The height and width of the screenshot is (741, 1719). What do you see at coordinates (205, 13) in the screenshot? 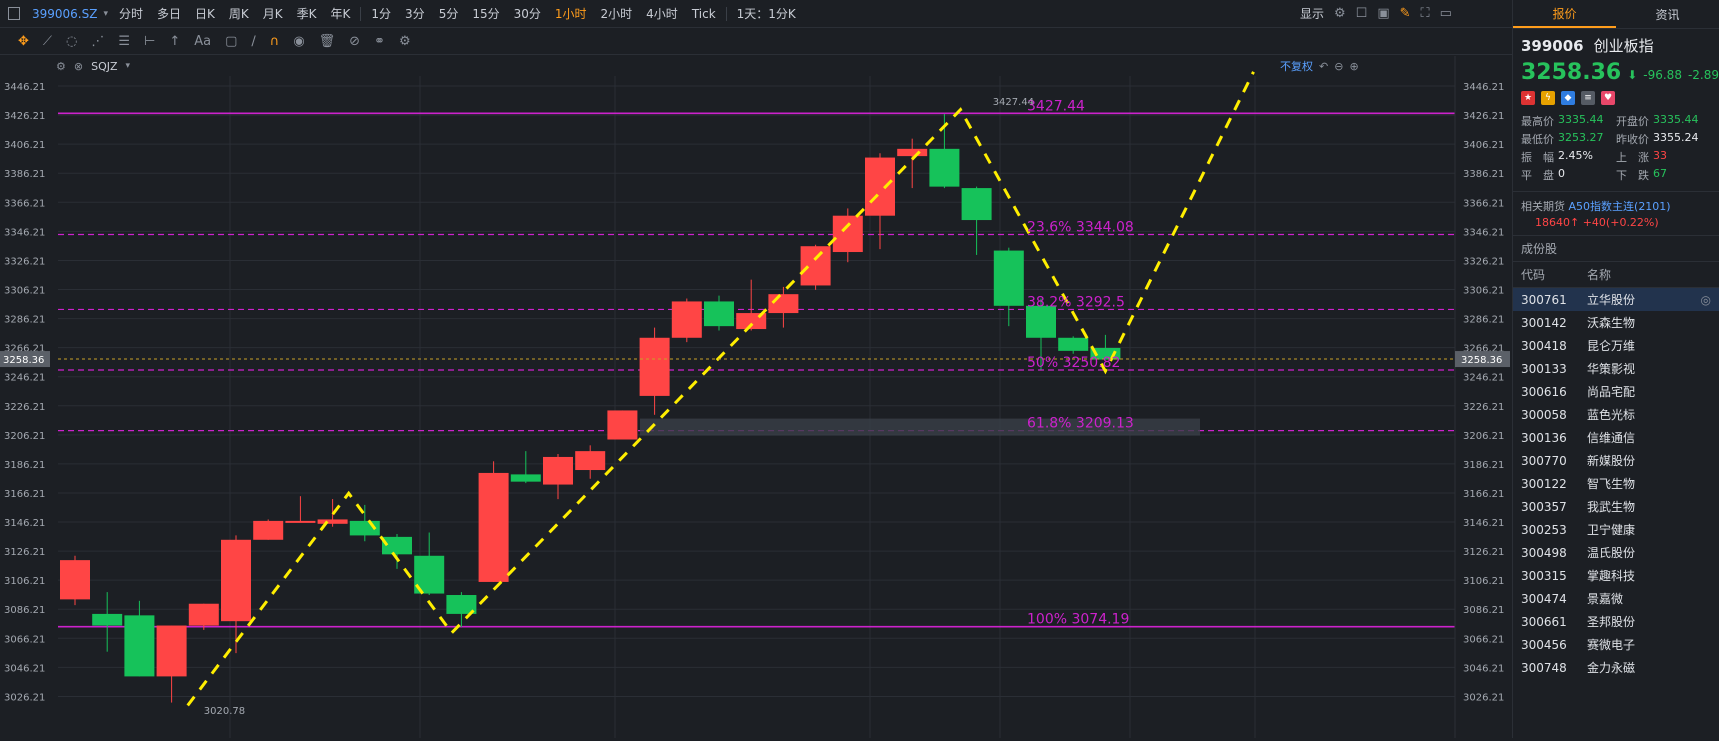
I see `timeframe-tab: 日K` at bounding box center [205, 13].